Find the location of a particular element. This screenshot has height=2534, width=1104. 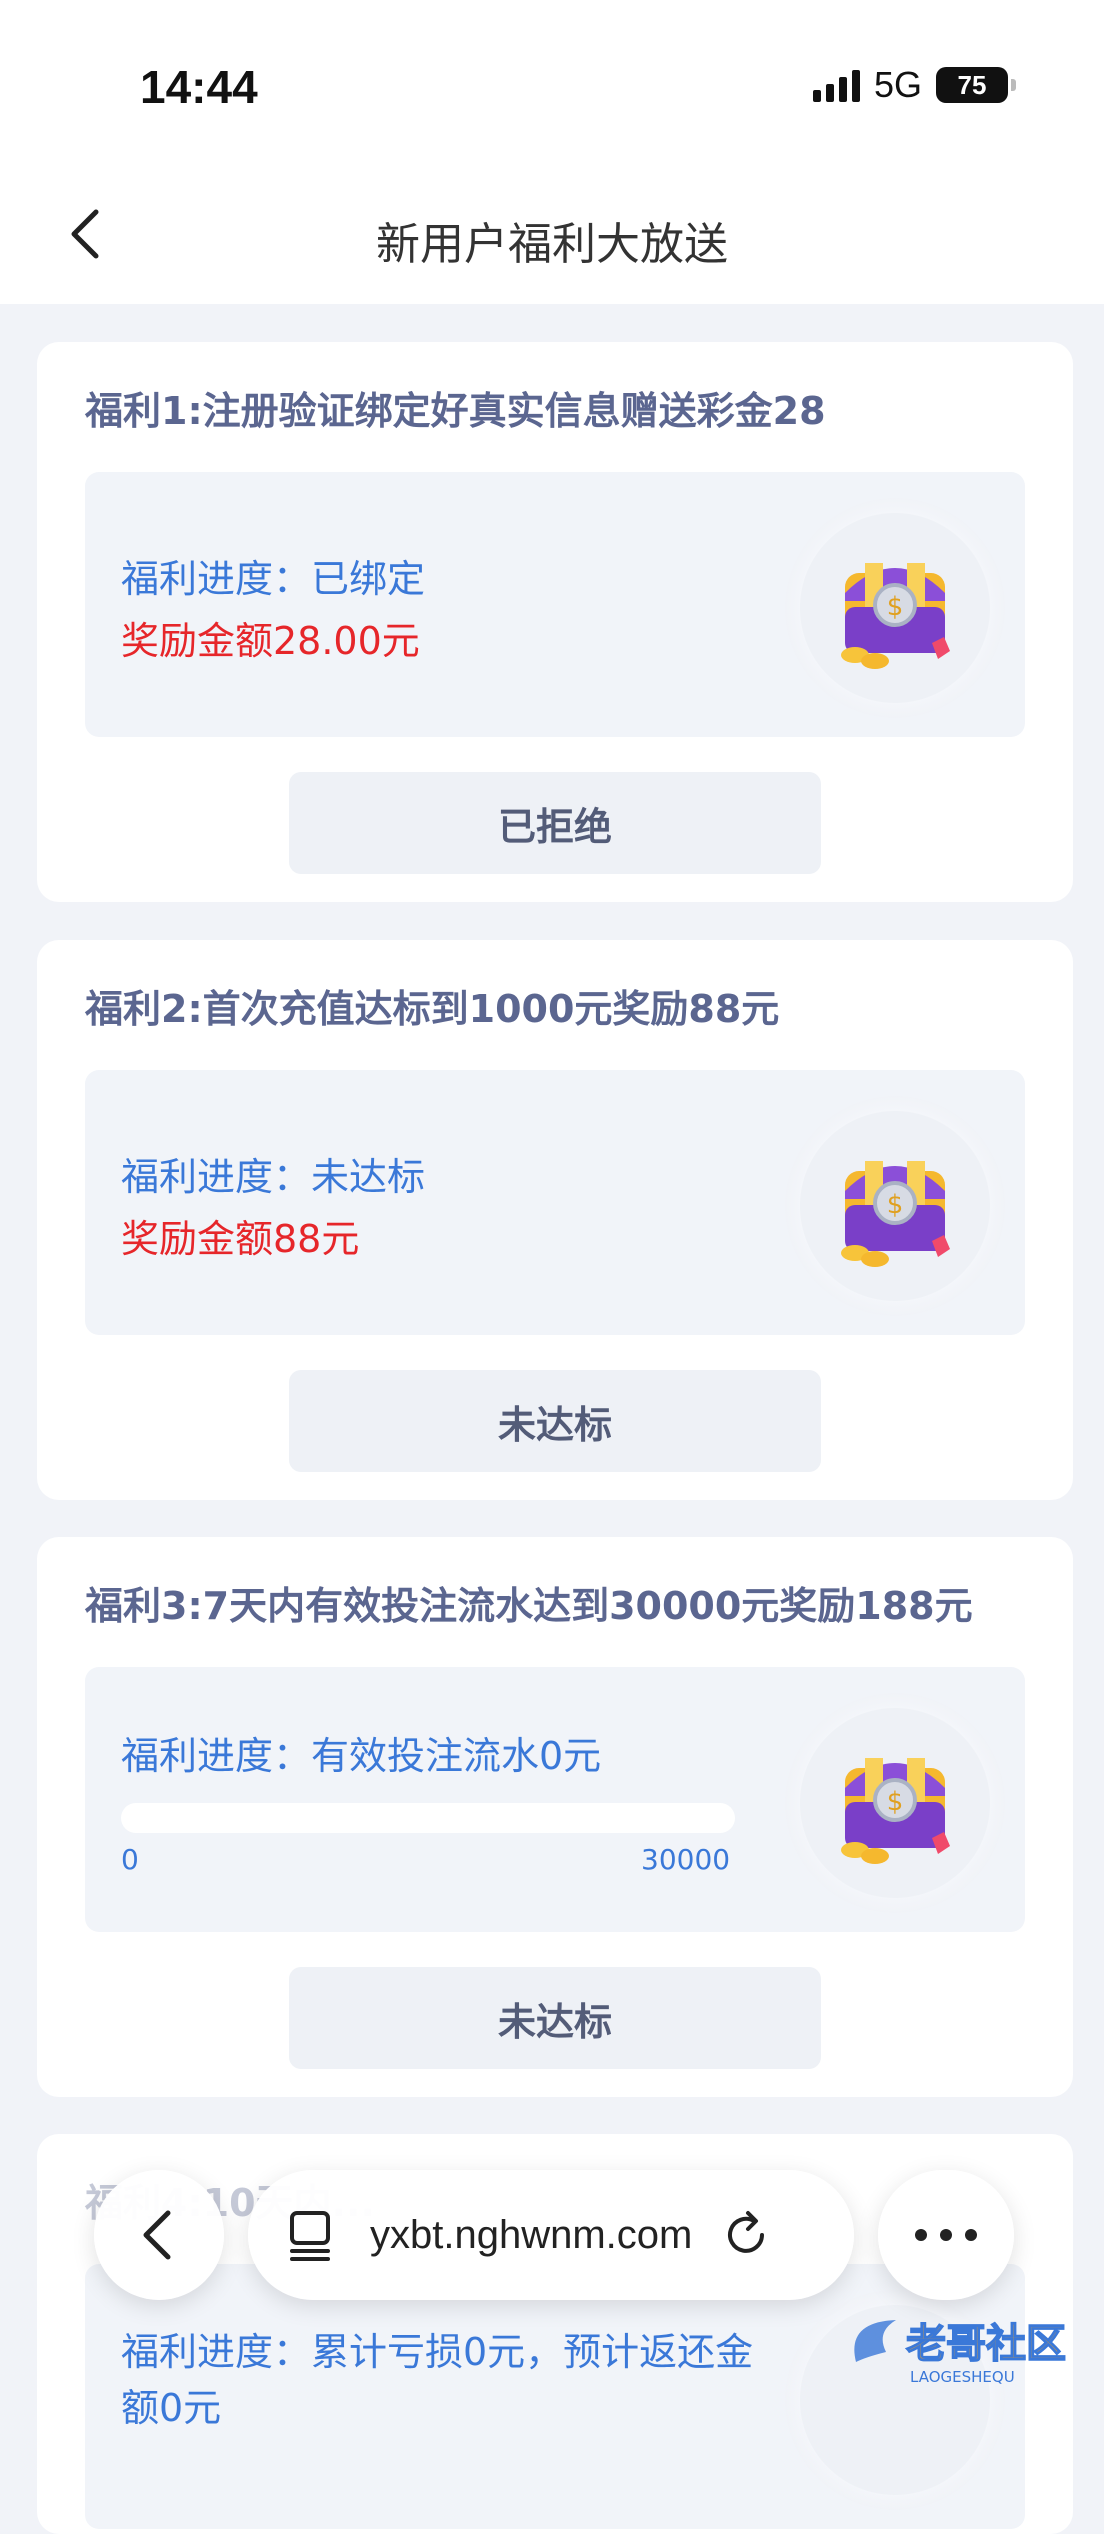

signal-icon is located at coordinates (836, 85).